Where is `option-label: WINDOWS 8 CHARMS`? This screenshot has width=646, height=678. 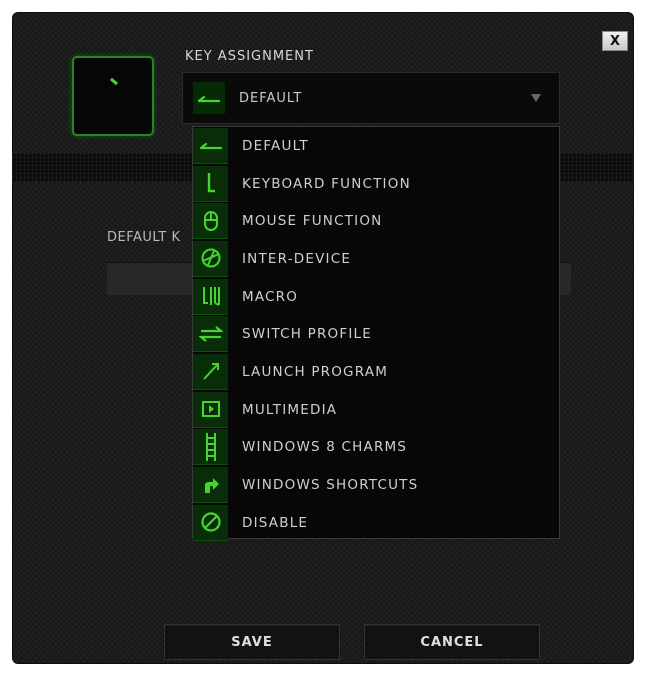 option-label: WINDOWS 8 CHARMS is located at coordinates (325, 447).